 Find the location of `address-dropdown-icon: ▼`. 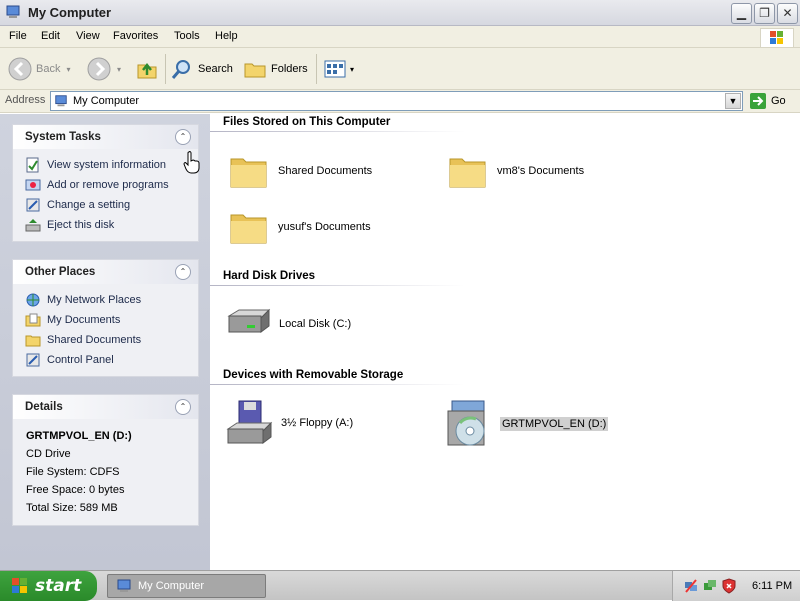

address-dropdown-icon: ▼ is located at coordinates (733, 101).